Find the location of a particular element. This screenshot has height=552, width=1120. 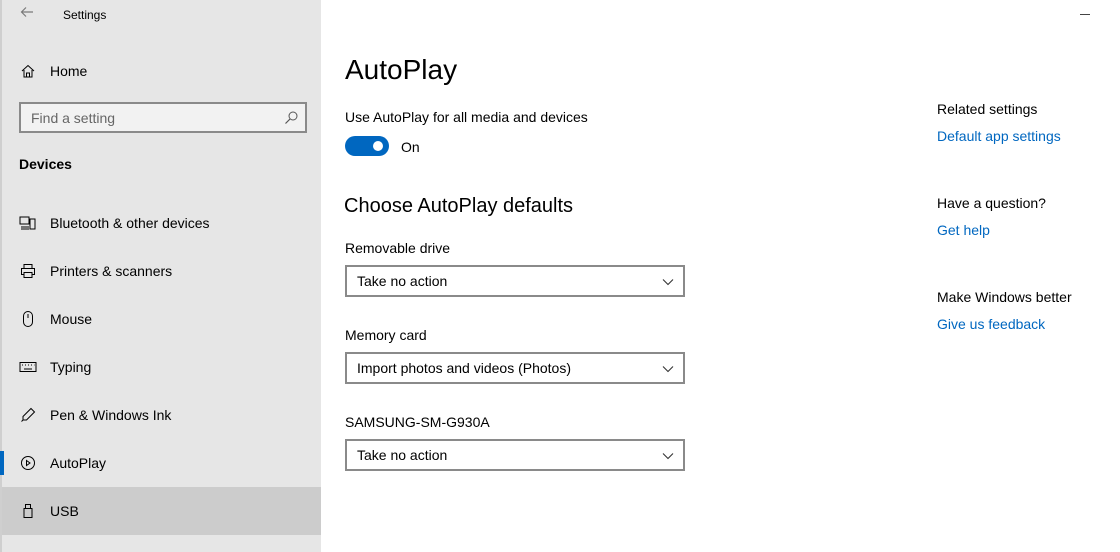

defaults-section-title: Choose AutoPlay defaults is located at coordinates (459, 206).